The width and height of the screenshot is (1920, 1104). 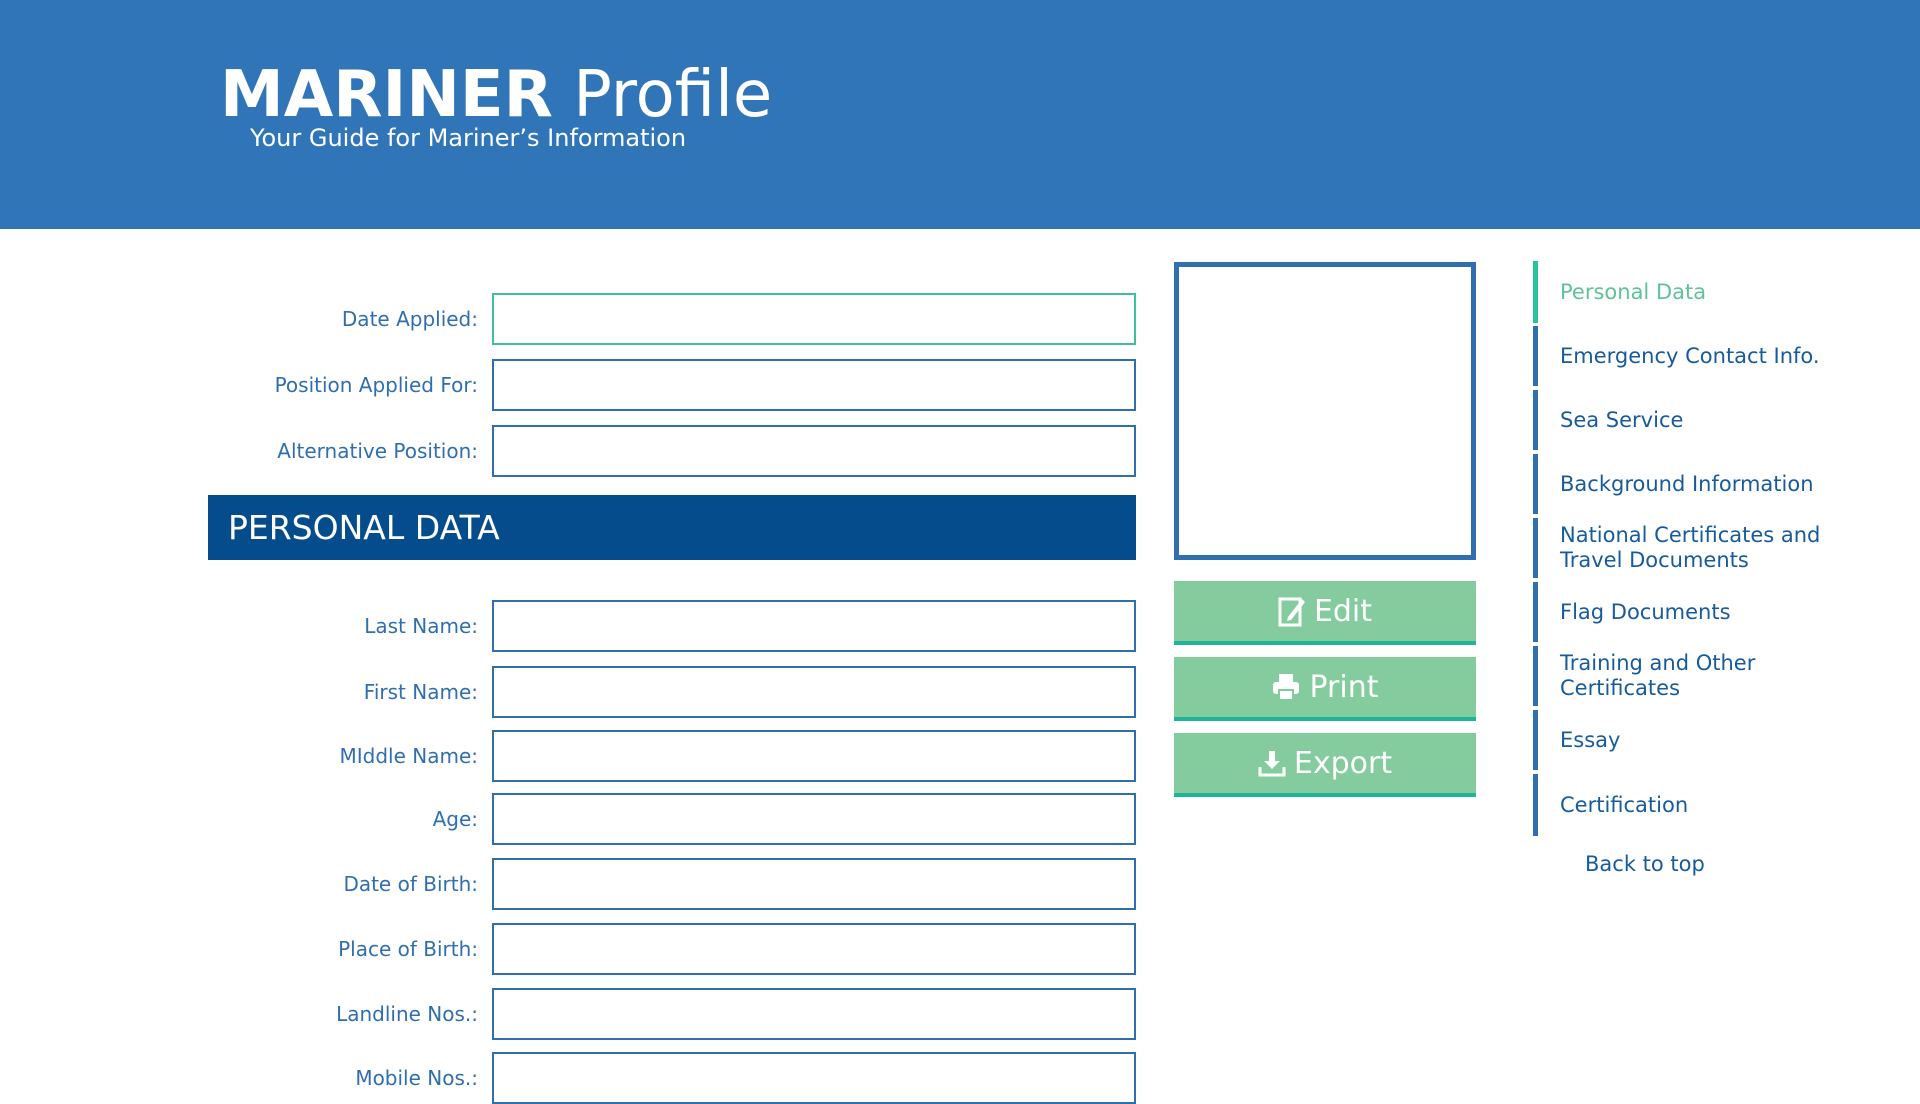 What do you see at coordinates (407, 1014) in the screenshot?
I see `landline-label: Landline Nos.:` at bounding box center [407, 1014].